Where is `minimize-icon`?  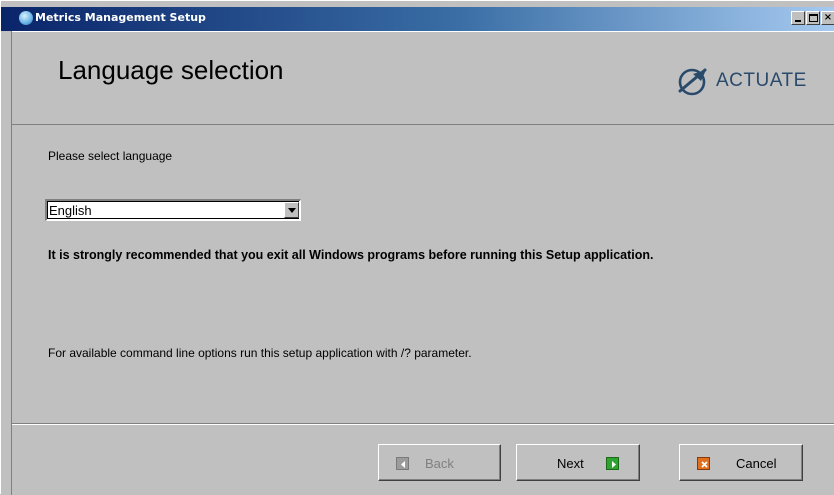 minimize-icon is located at coordinates (798, 21).